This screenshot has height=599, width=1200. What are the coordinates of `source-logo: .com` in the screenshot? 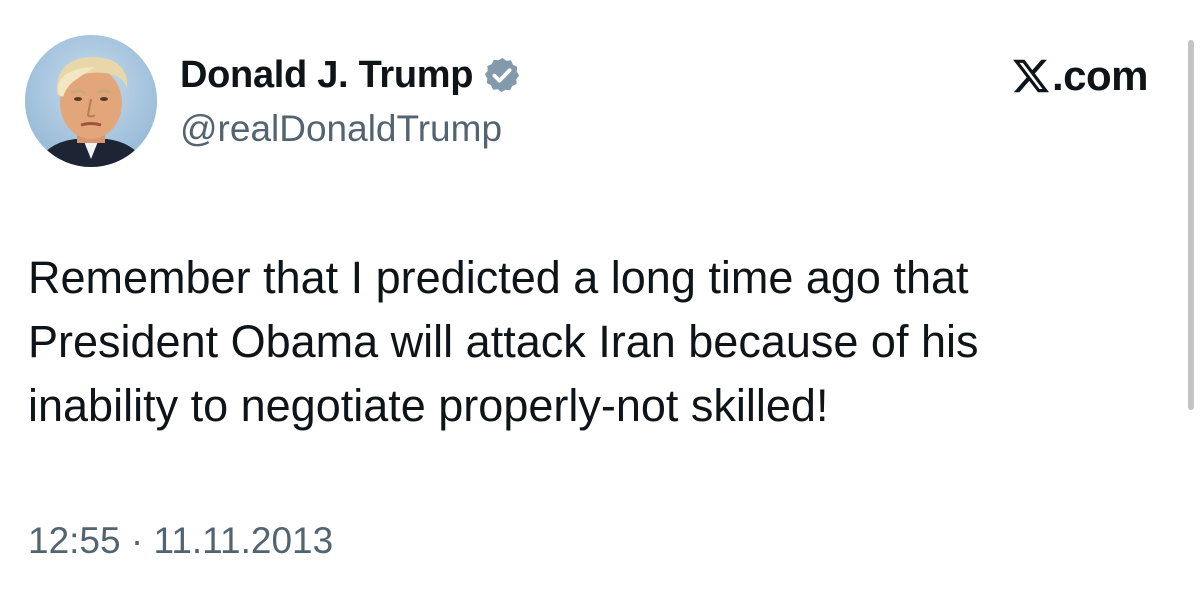 It's located at (1080, 76).